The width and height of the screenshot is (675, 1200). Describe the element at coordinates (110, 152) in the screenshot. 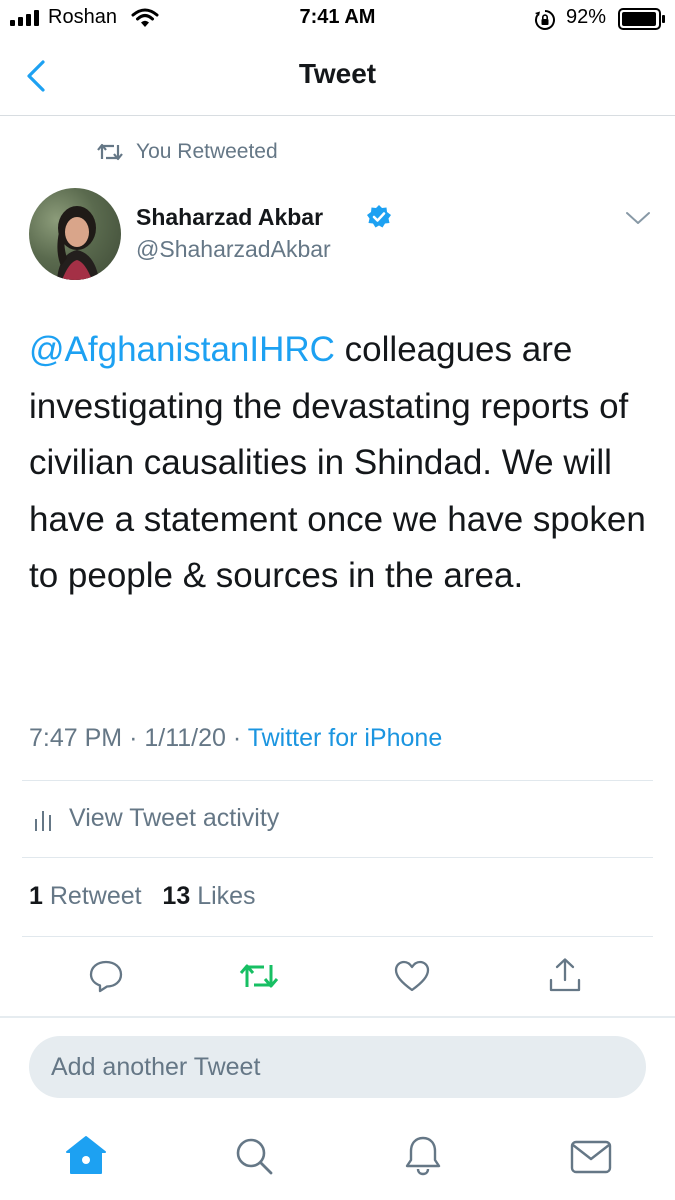

I see `retweet-small-icon` at that location.